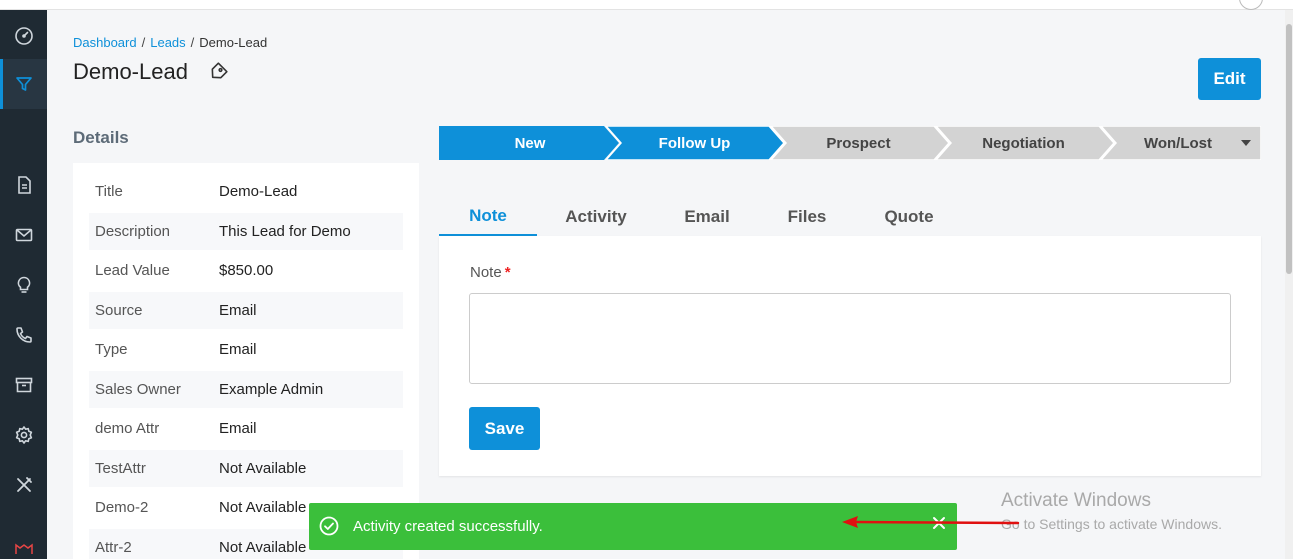  Describe the element at coordinates (113, 547) in the screenshot. I see `detail-label: Attr-2` at that location.